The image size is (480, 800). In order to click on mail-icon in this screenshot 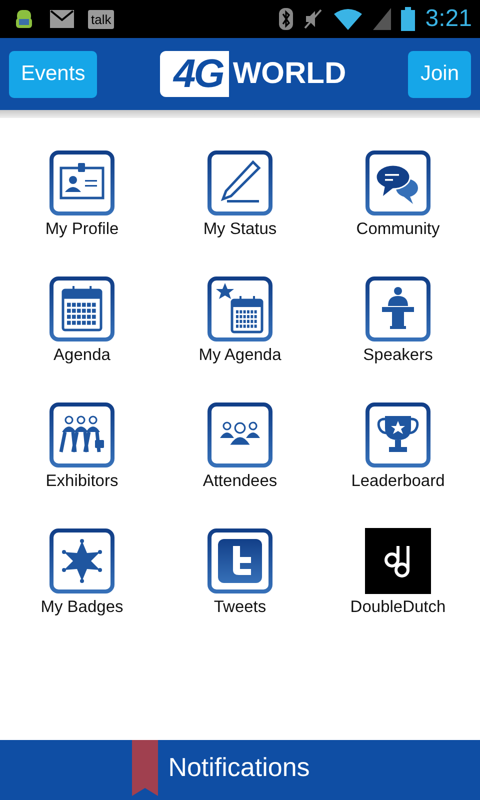, I will do `click(62, 19)`.